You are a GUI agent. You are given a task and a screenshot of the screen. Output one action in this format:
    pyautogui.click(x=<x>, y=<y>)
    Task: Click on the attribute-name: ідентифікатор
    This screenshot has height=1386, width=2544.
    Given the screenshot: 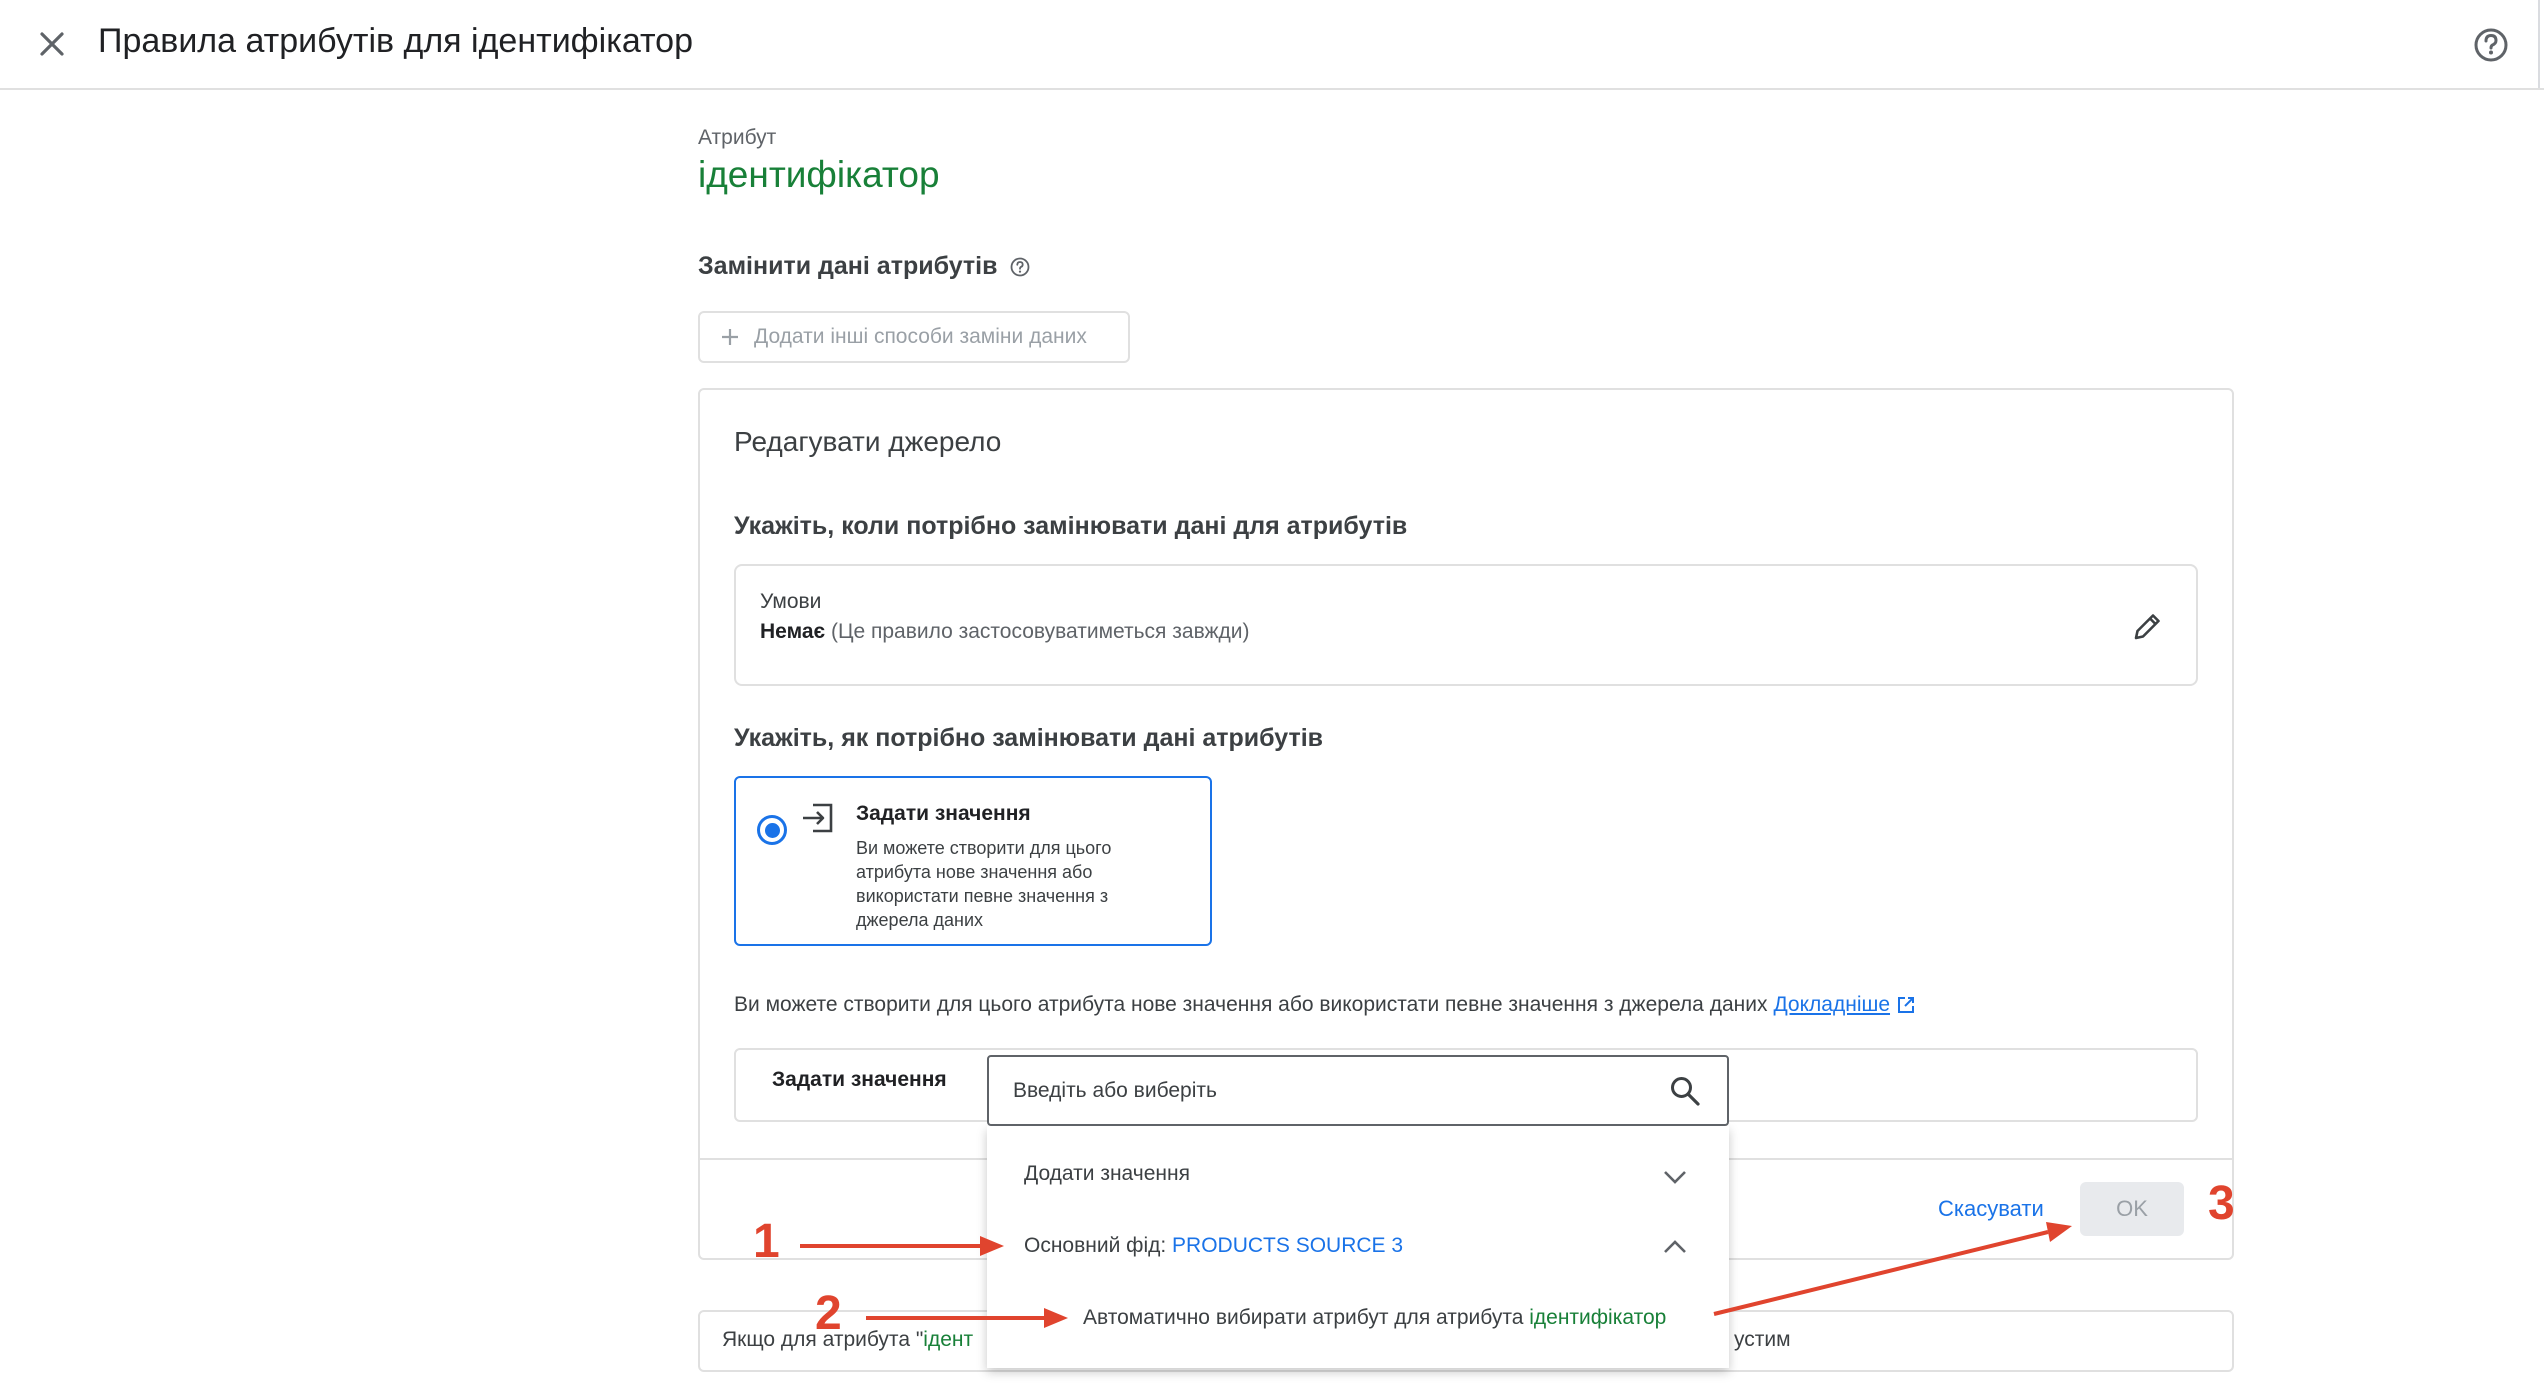 What is the action you would take?
    pyautogui.click(x=819, y=174)
    